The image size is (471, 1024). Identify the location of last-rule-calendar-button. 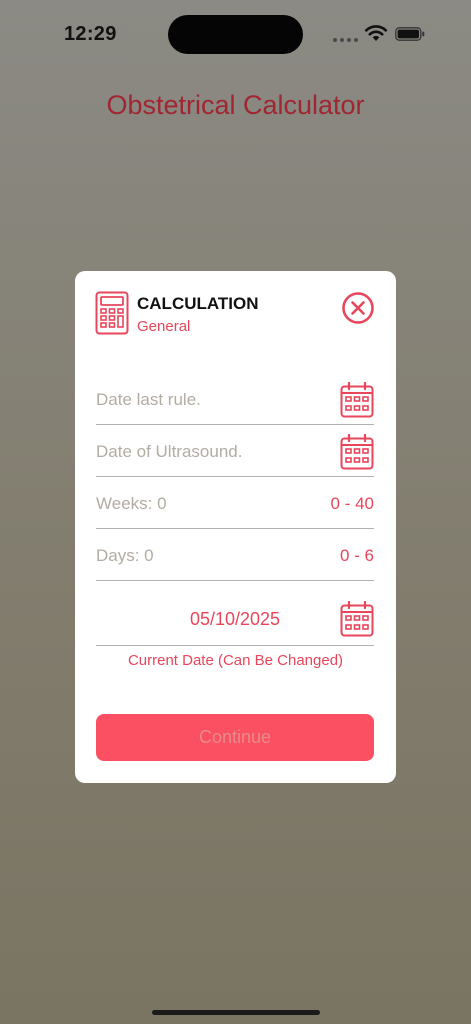
(357, 399).